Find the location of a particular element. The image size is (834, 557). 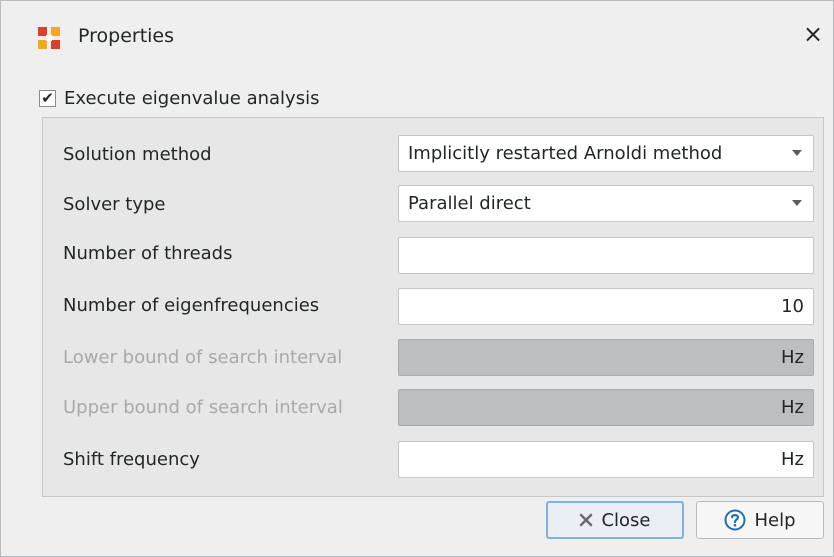

lower-bound-input: Hz is located at coordinates (606, 357).